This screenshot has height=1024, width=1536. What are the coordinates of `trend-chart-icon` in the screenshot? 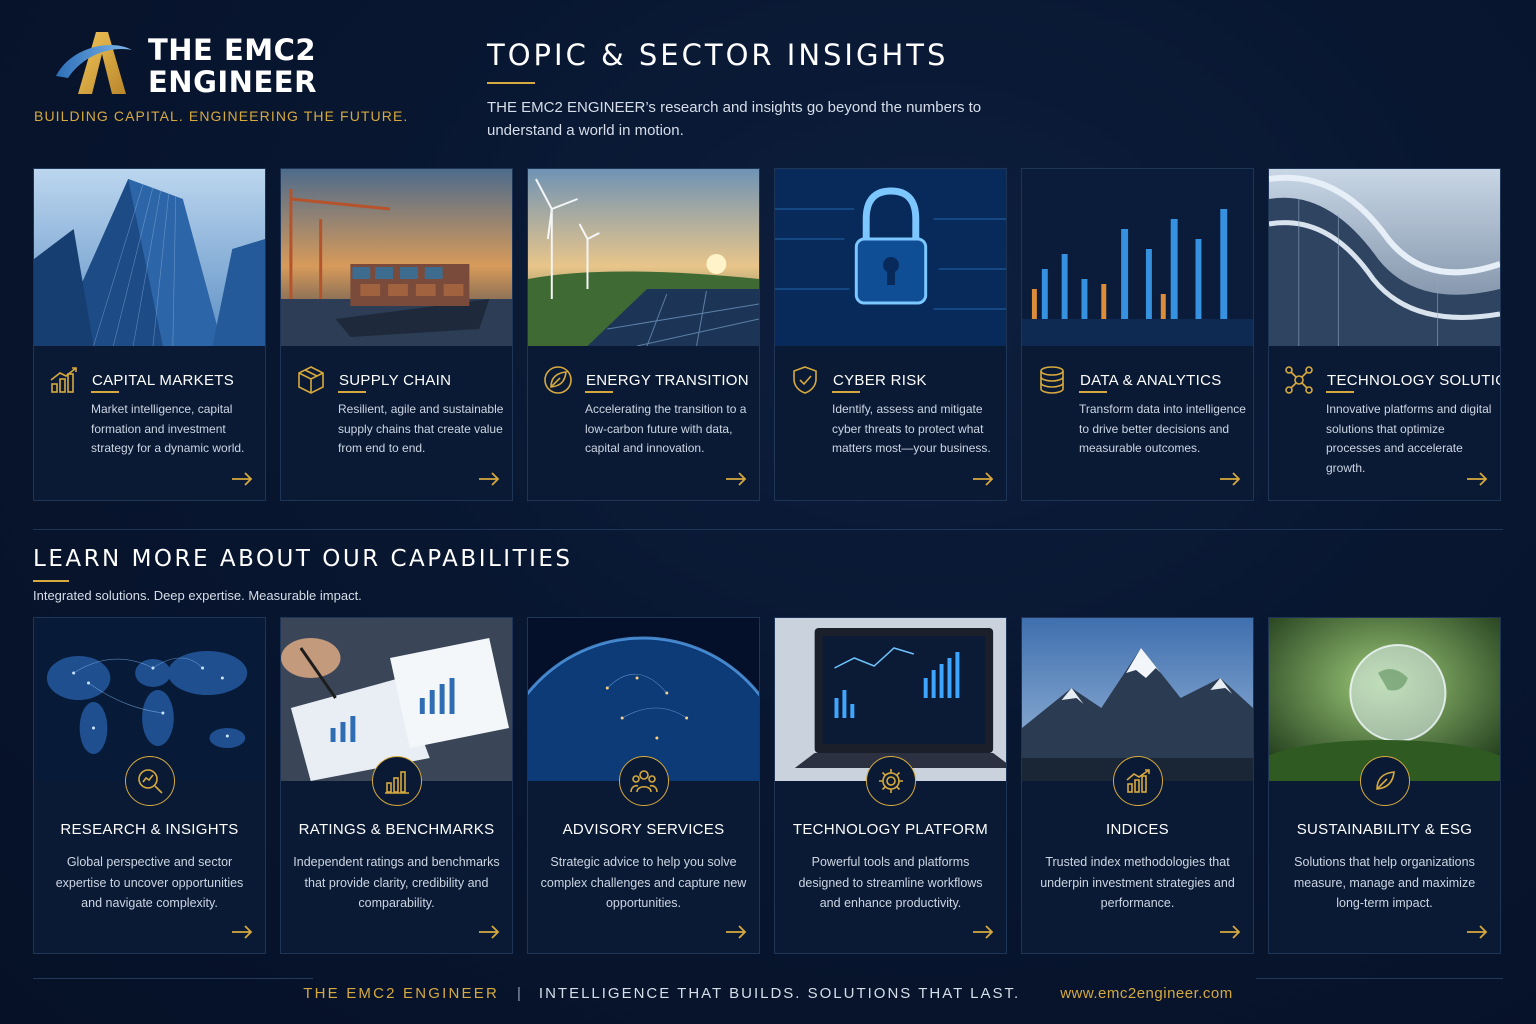 It's located at (1137, 781).